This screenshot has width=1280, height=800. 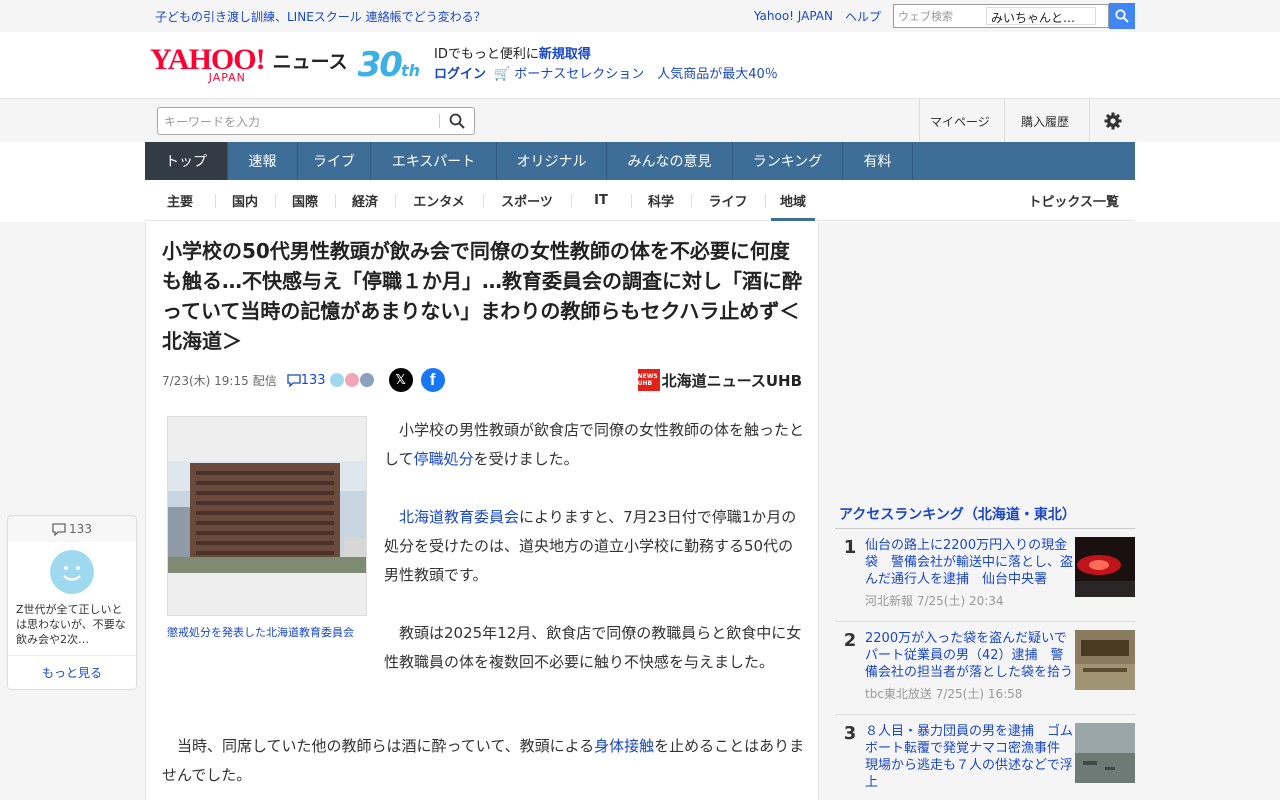 I want to click on subnav-local: 地域, so click(x=793, y=200).